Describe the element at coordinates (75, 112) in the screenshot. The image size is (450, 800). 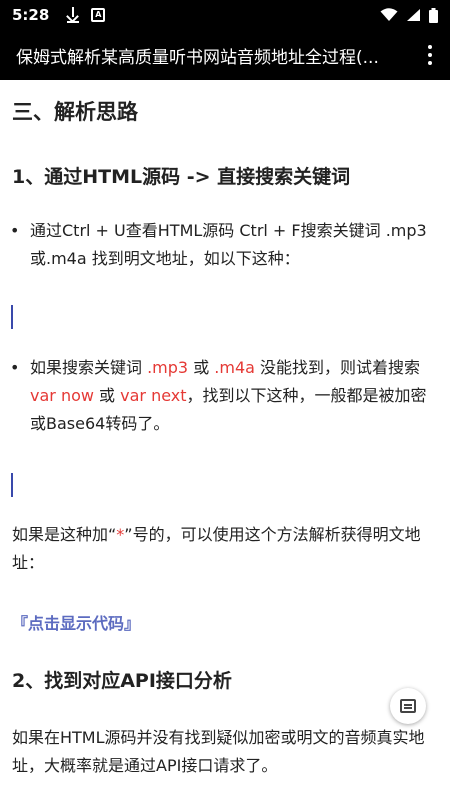
I see `section-title: 三、解析思路` at that location.